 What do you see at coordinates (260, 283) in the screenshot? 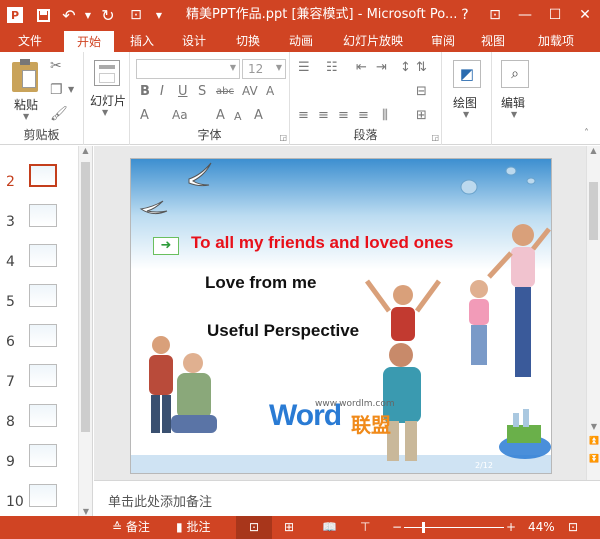
I see `slide-line-2: Love from me` at bounding box center [260, 283].